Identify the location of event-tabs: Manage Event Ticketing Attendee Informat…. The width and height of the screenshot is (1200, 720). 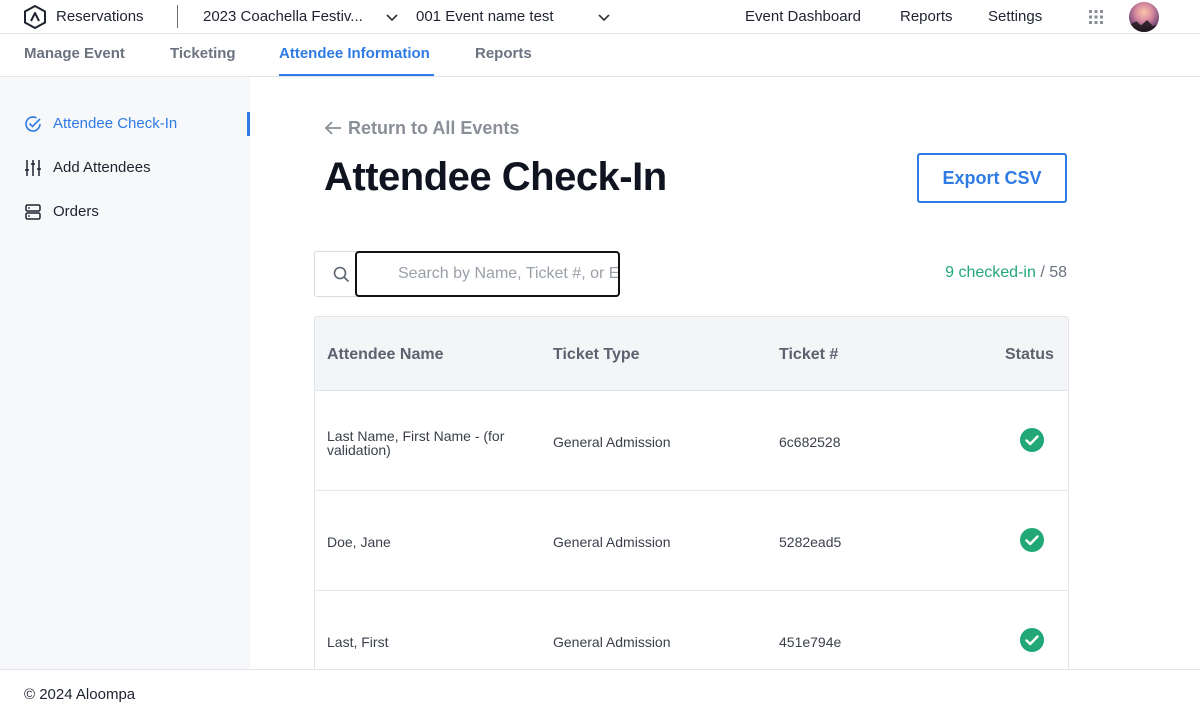
(600, 55).